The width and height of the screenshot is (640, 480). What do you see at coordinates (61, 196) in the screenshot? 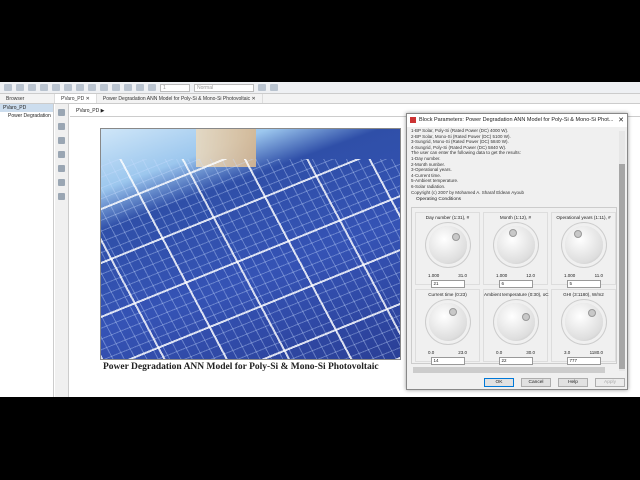
I see `area-icon` at bounding box center [61, 196].